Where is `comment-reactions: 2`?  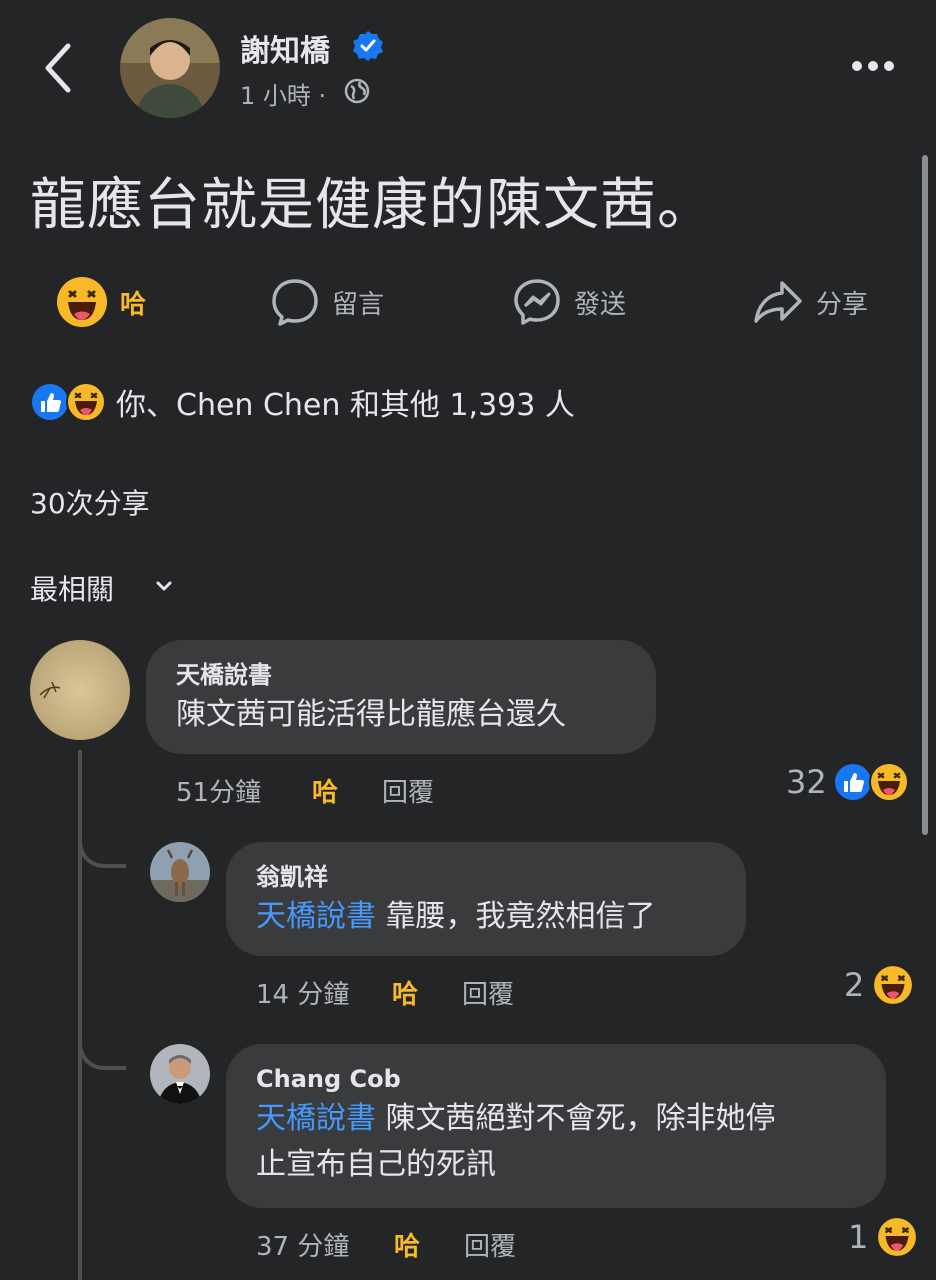 comment-reactions: 2 is located at coordinates (879, 985).